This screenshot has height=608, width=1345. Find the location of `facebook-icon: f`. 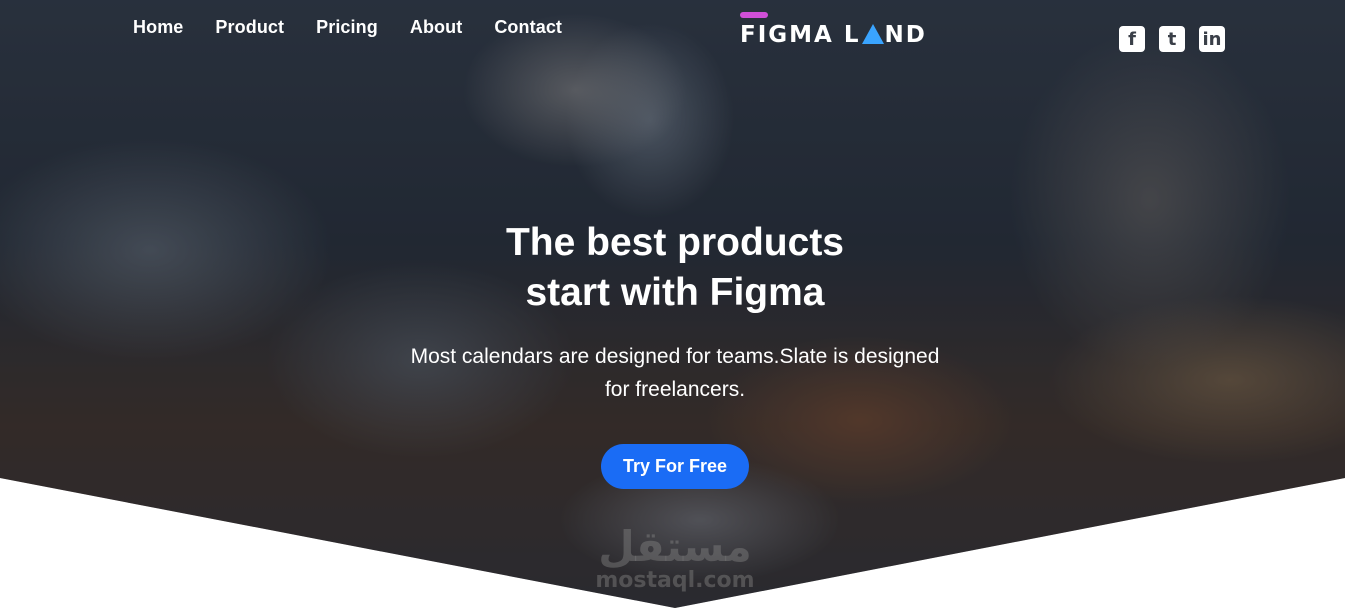

facebook-icon: f is located at coordinates (1132, 39).